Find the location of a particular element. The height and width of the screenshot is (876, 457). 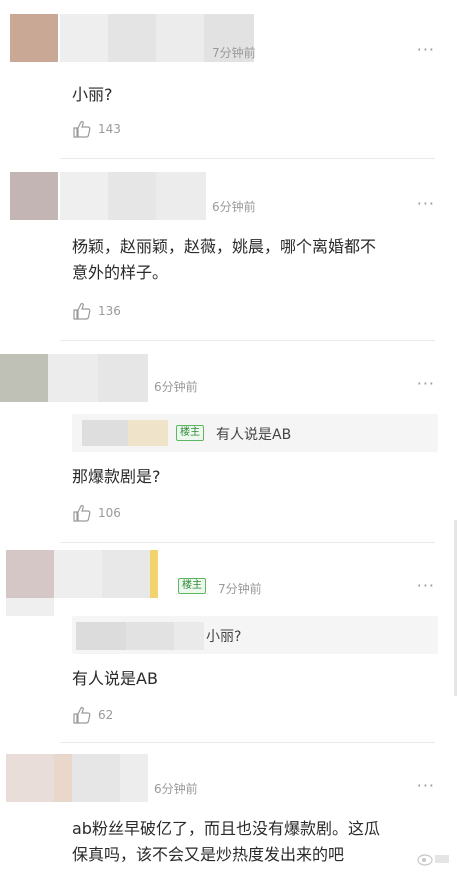

like-button: 62 is located at coordinates (92, 715).